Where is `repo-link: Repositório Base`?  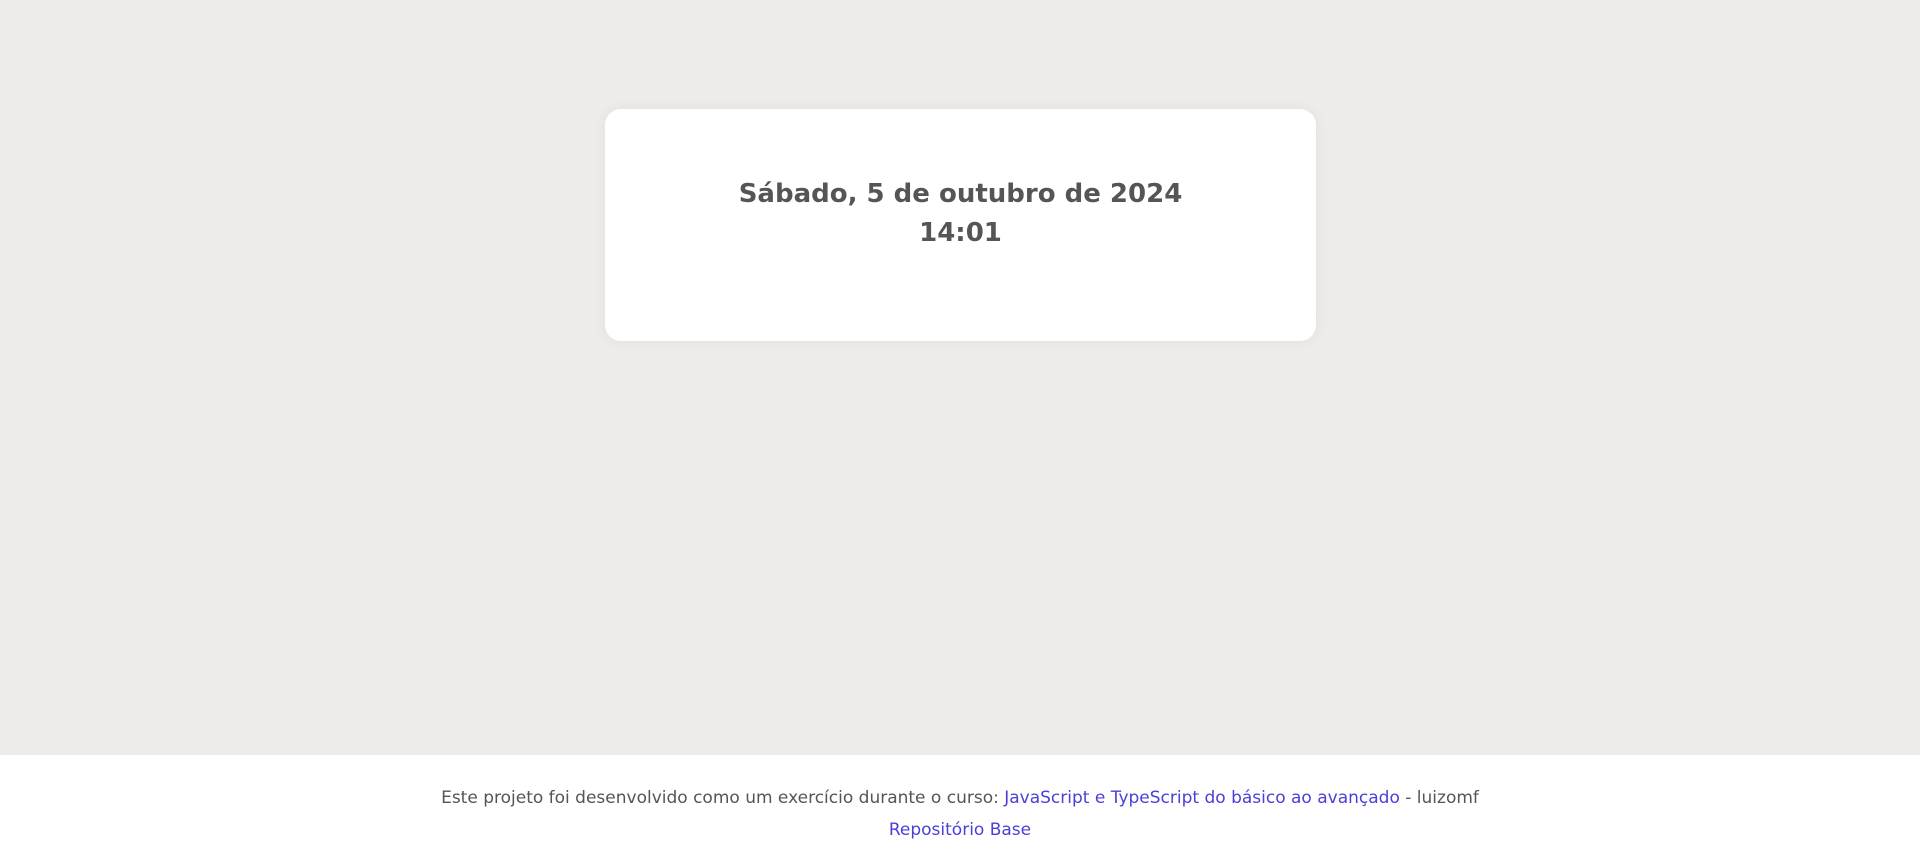
repo-link: Repositório Base is located at coordinates (960, 830).